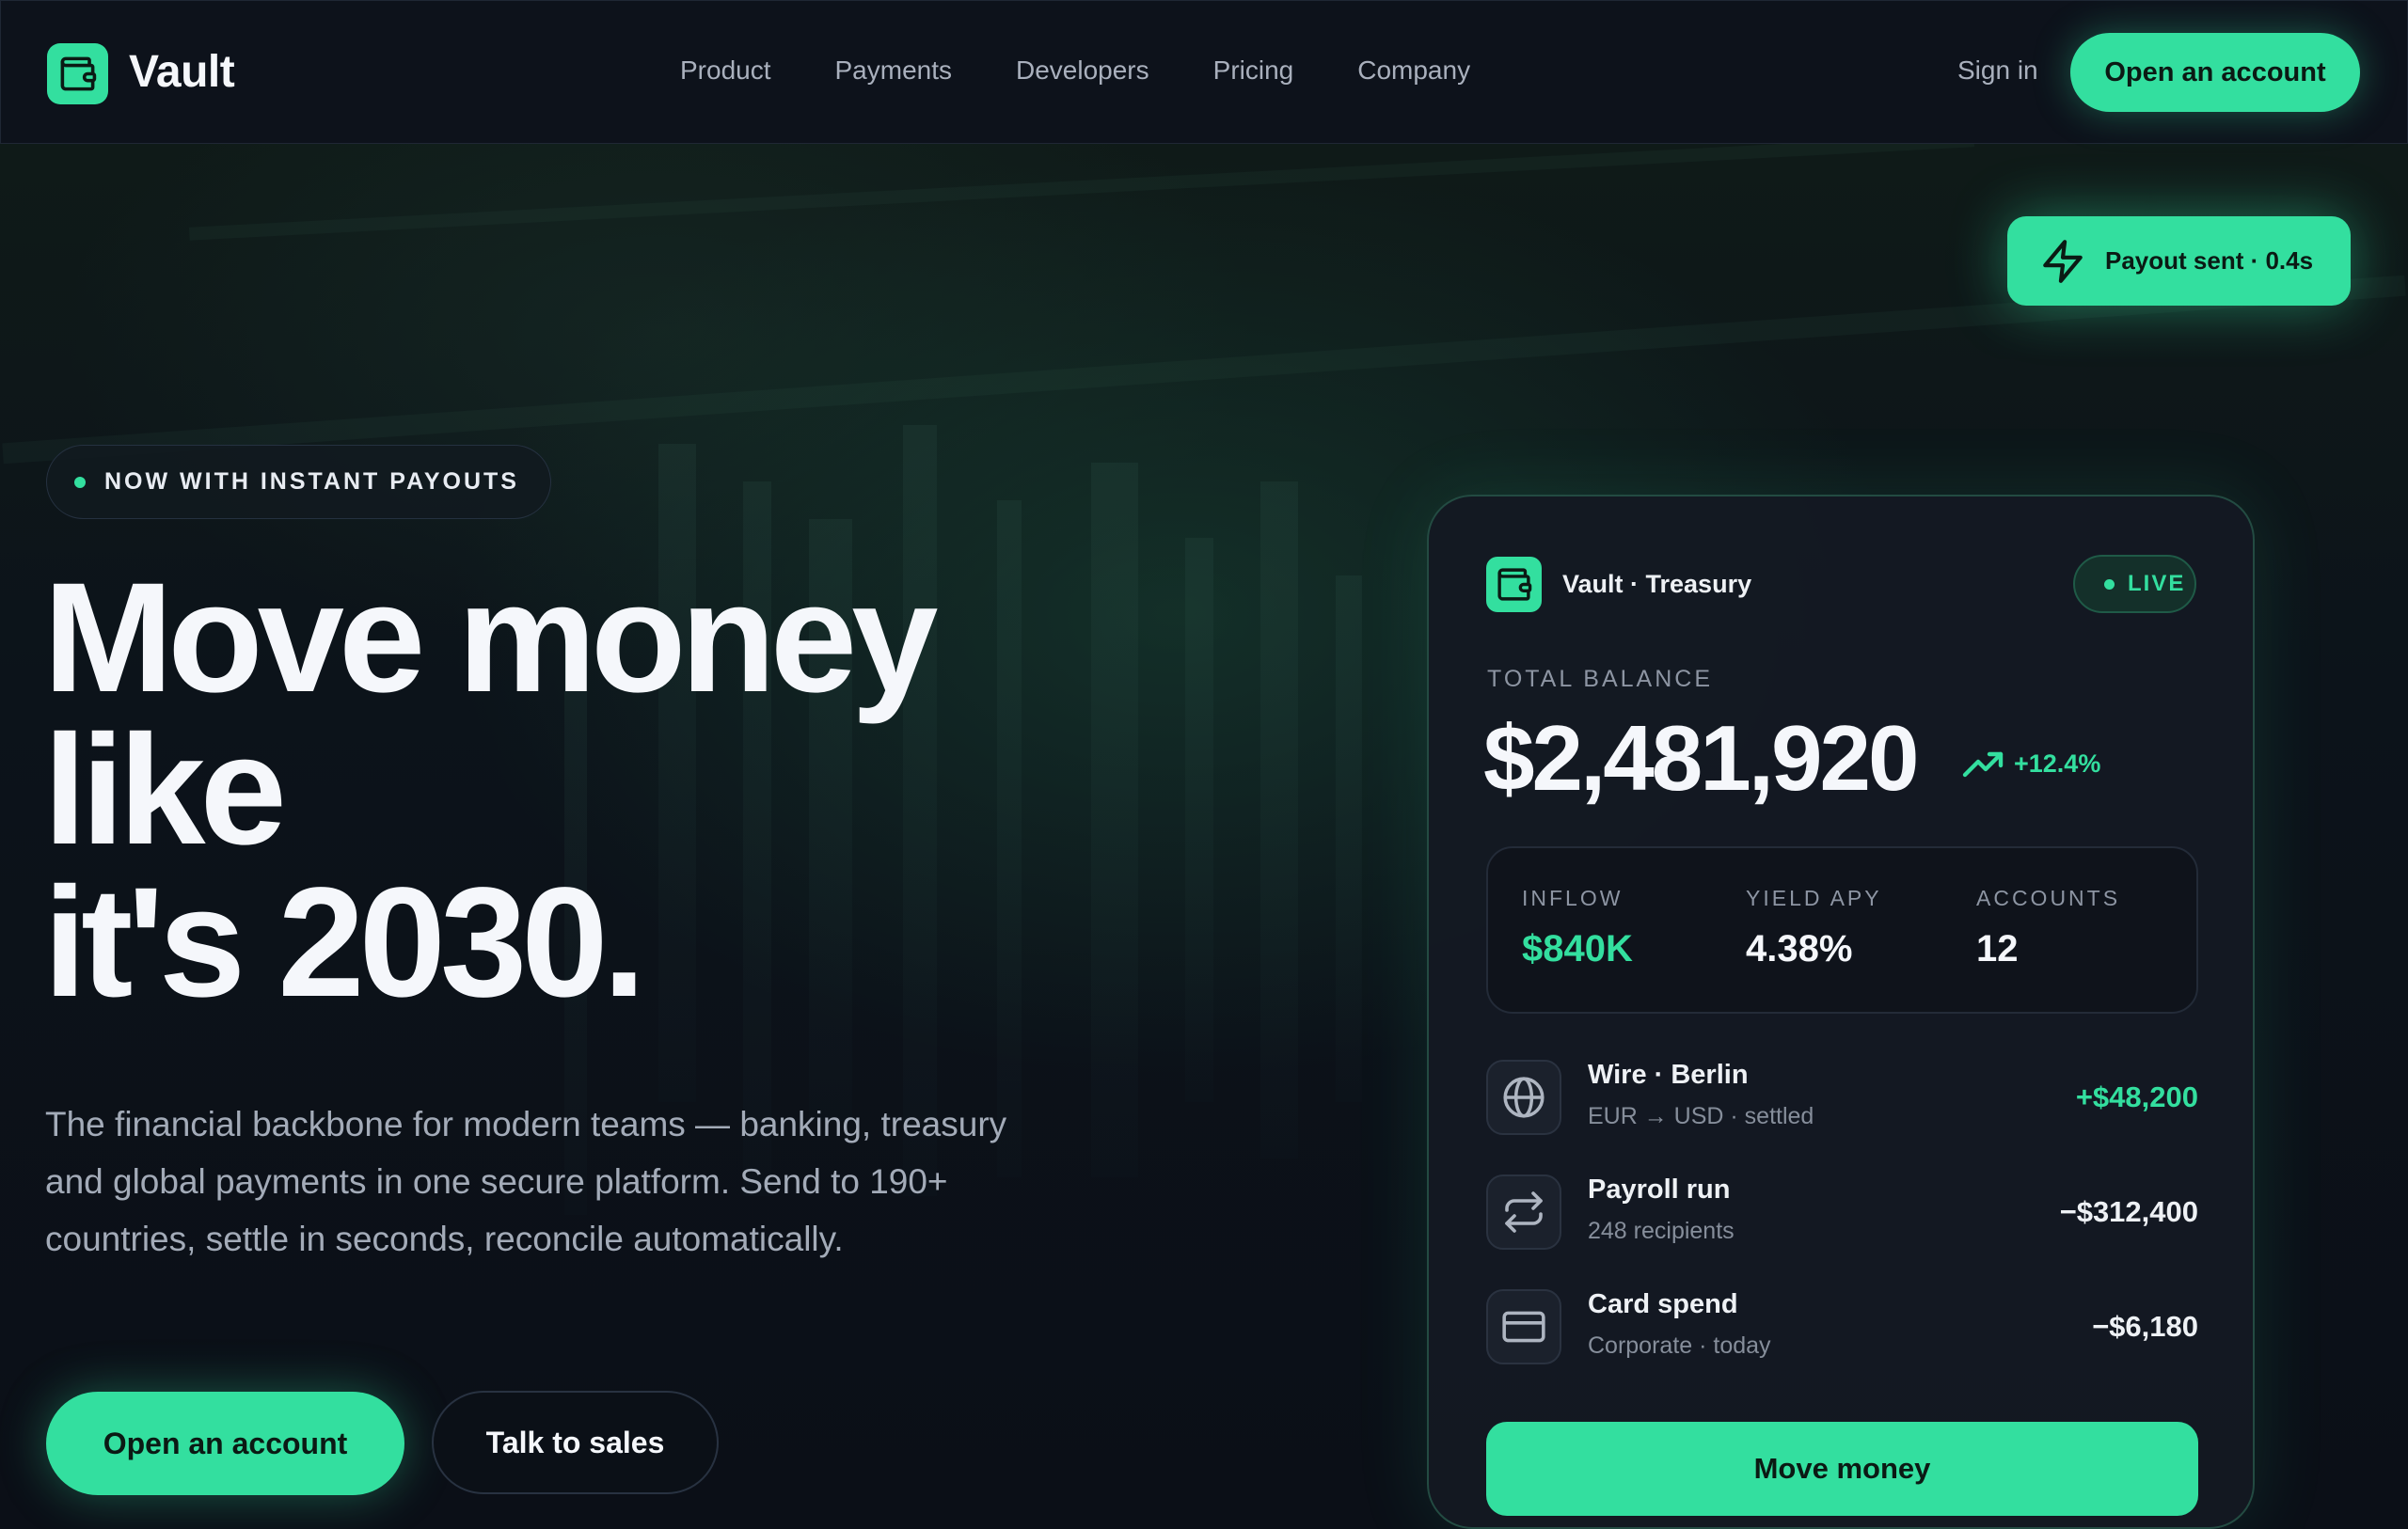 This screenshot has width=2408, height=1529. What do you see at coordinates (1600, 679) in the screenshot?
I see `balance-label: TOTAL BALANCE` at bounding box center [1600, 679].